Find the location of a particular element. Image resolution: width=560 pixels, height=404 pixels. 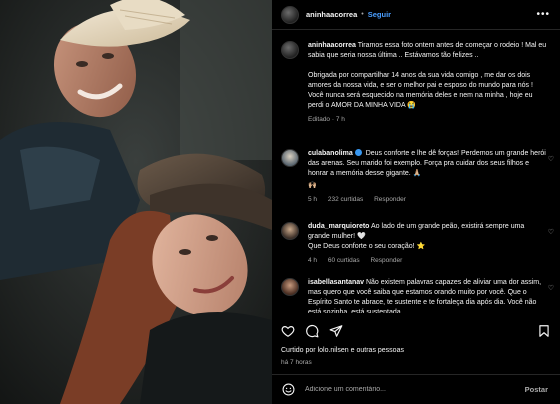

post-comment-button: Postar is located at coordinates (536, 389).